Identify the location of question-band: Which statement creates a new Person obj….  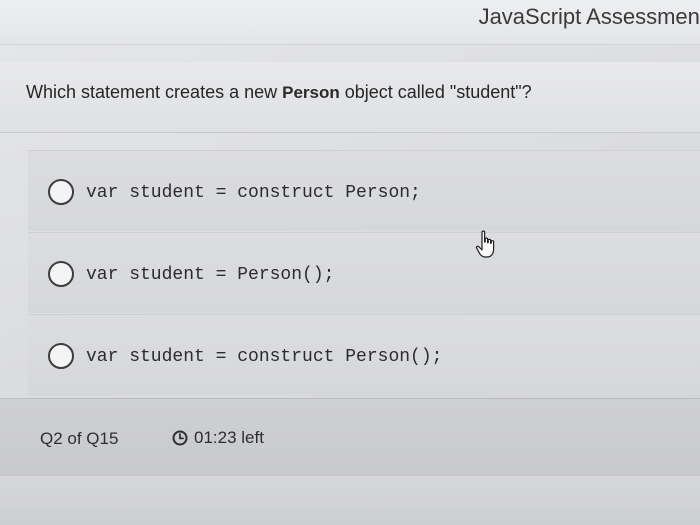
(350, 97).